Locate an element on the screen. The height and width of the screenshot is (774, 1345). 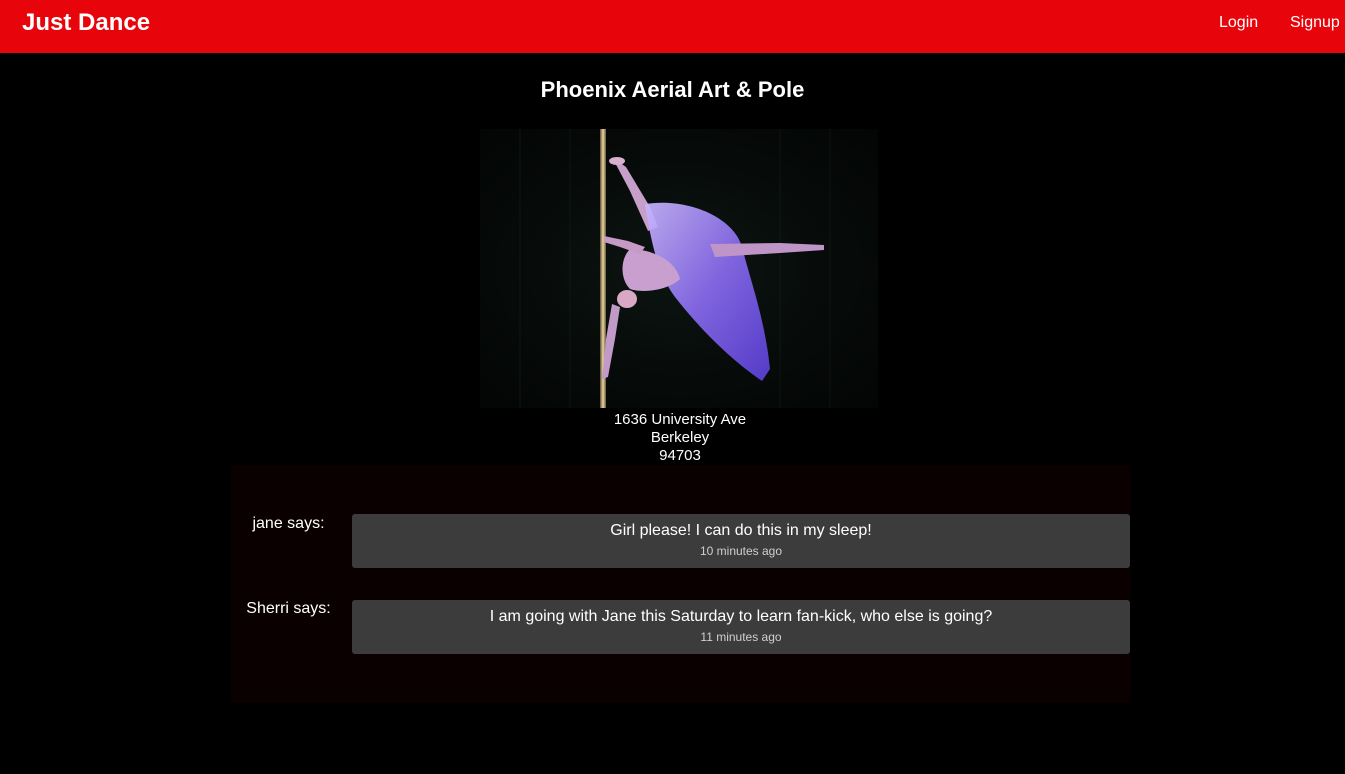
studio-address: 1636 University Ave Berkeley 94703 is located at coordinates (680, 438).